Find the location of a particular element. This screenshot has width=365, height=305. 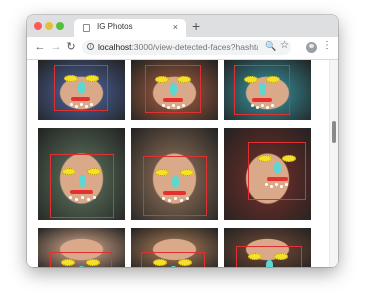

minimize-window-button is located at coordinates (49, 26).